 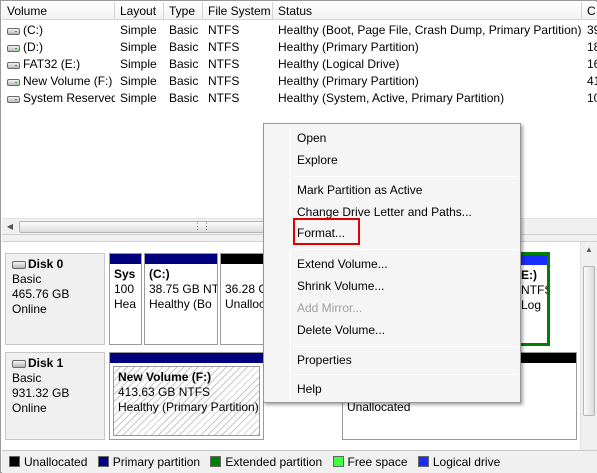 I want to click on legend-logical: Logical drive, so click(x=458, y=462).